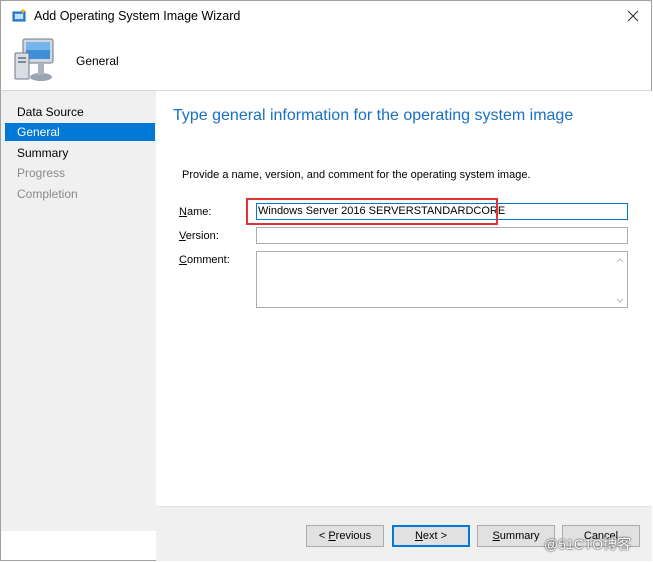  What do you see at coordinates (326, 61) in the screenshot?
I see `wizard-header: General` at bounding box center [326, 61].